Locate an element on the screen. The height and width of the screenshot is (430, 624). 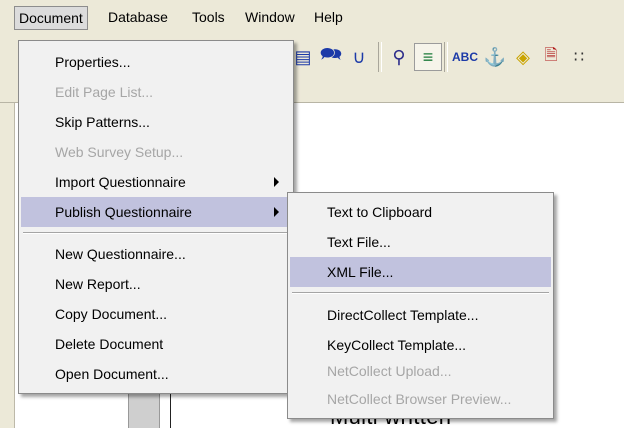
left-panel-strip is located at coordinates (7, 265).